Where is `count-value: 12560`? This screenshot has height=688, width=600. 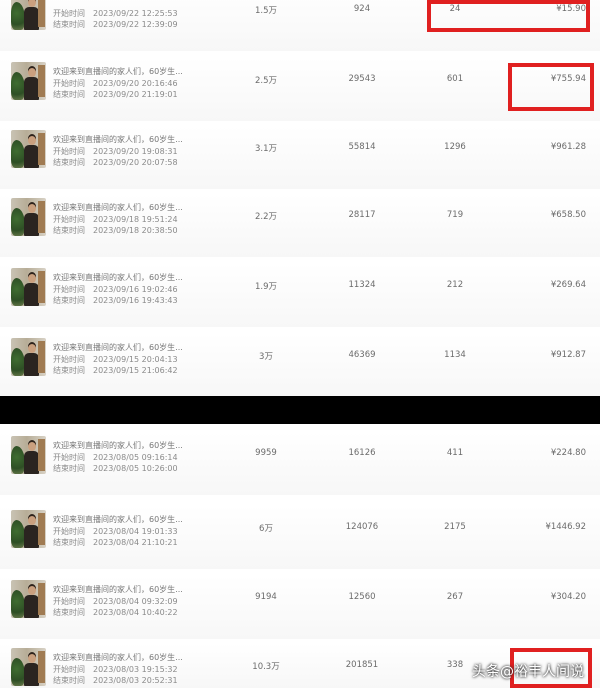
count-value: 12560 is located at coordinates (362, 597).